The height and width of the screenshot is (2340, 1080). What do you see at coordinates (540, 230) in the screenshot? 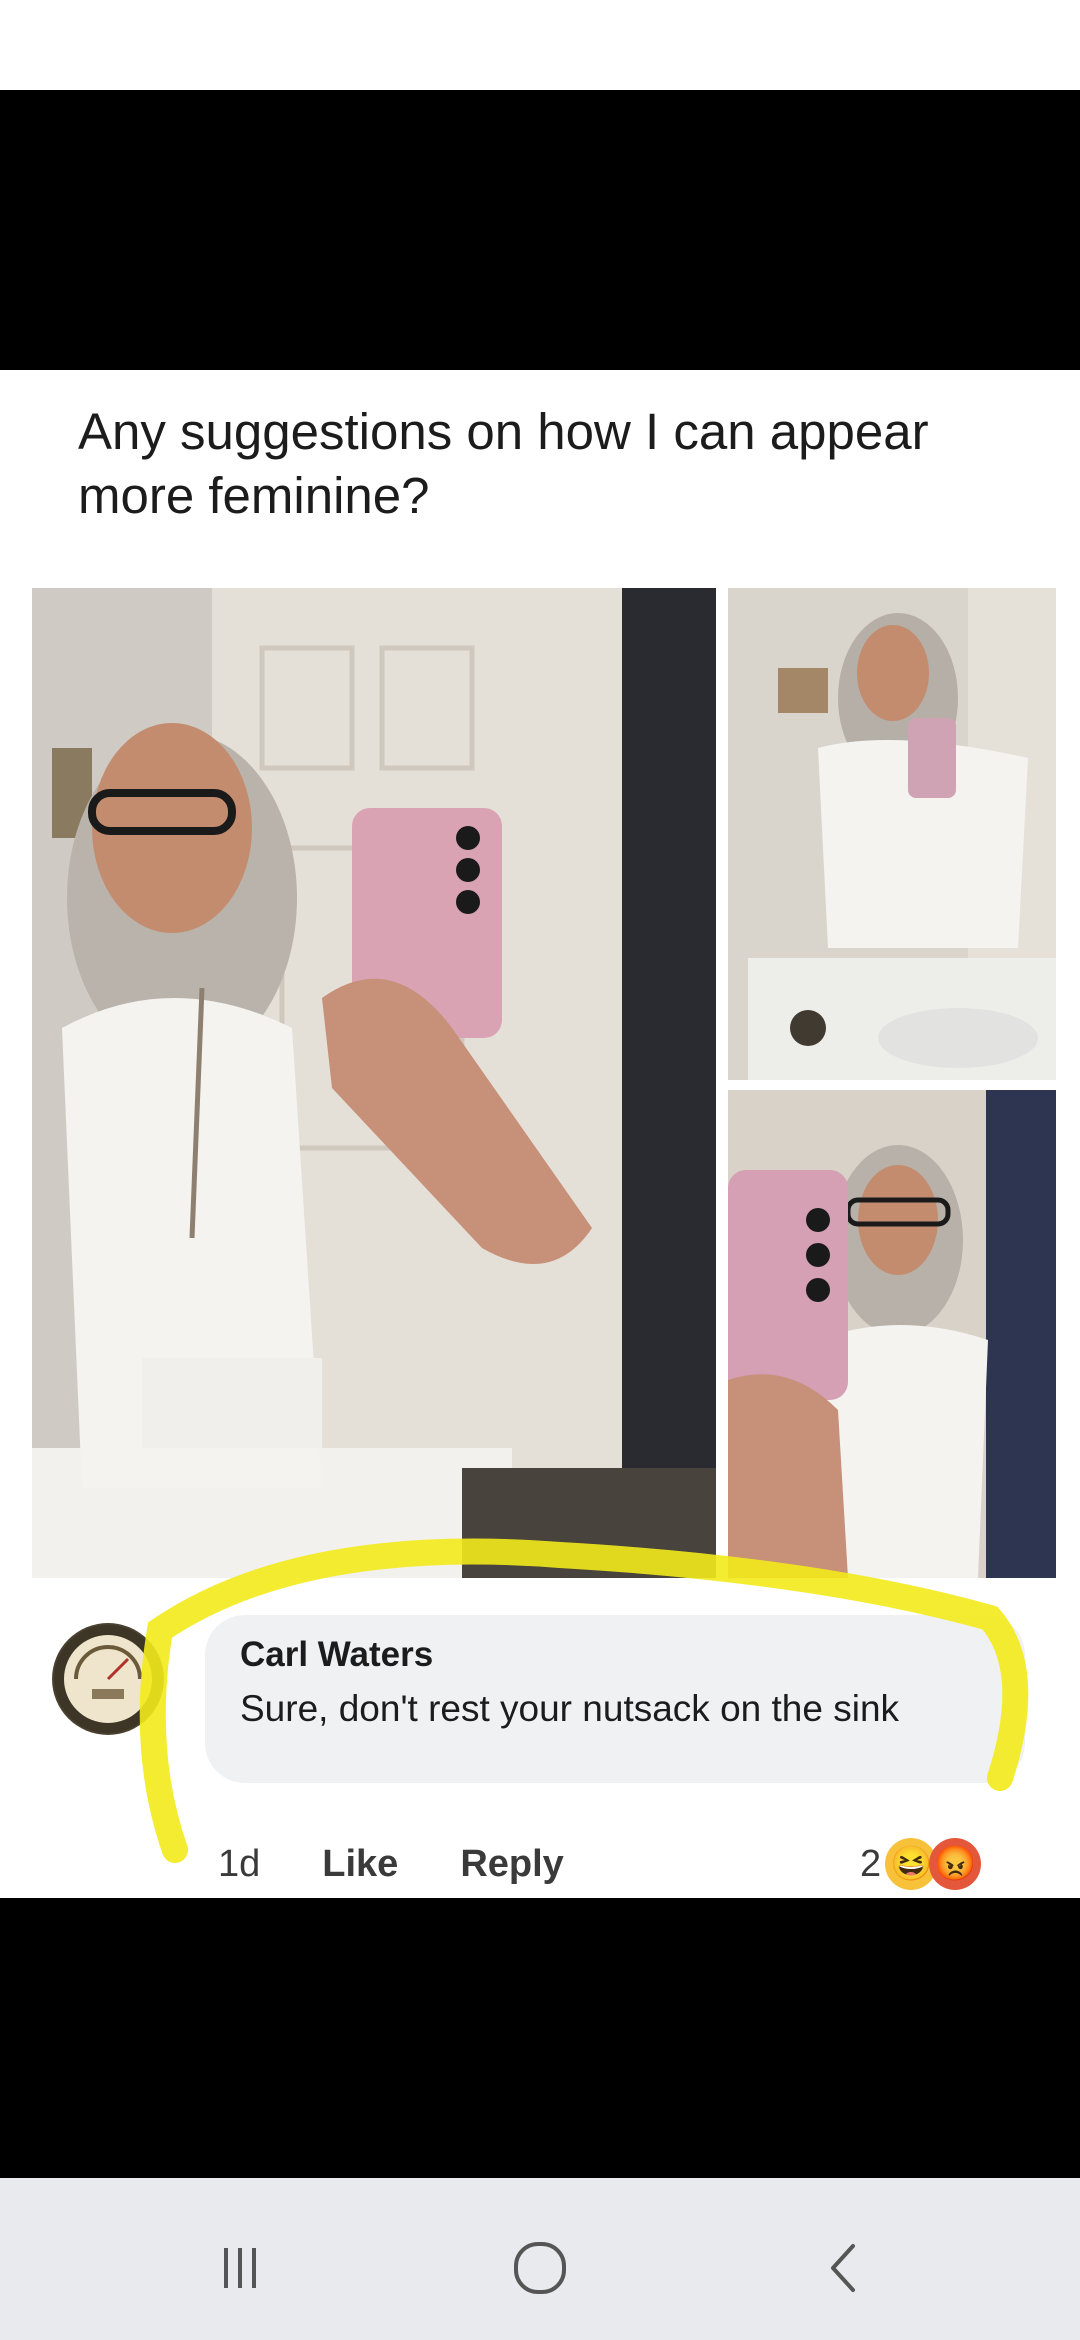
I see `top-letterbox` at bounding box center [540, 230].